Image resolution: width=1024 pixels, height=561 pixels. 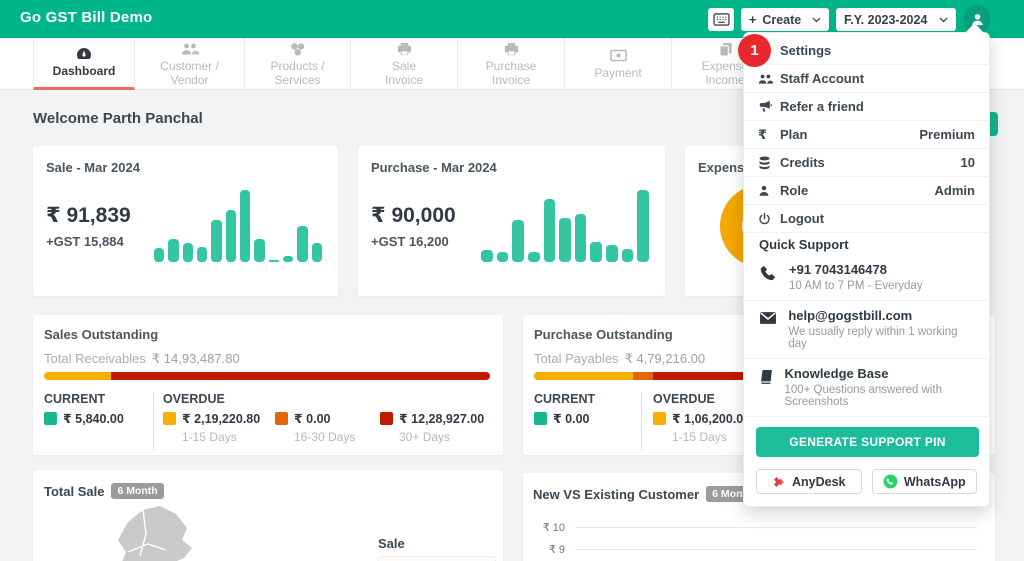 I want to click on legend-value: ₹ 2,19,220.80, so click(x=221, y=419).